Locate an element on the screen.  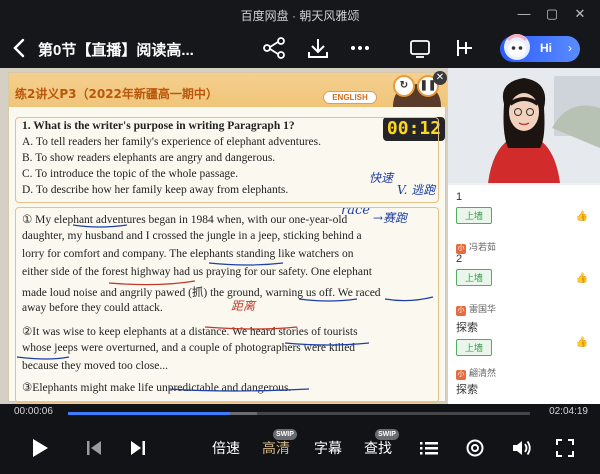
close-window-icon: ✕ is located at coordinates (580, 14).